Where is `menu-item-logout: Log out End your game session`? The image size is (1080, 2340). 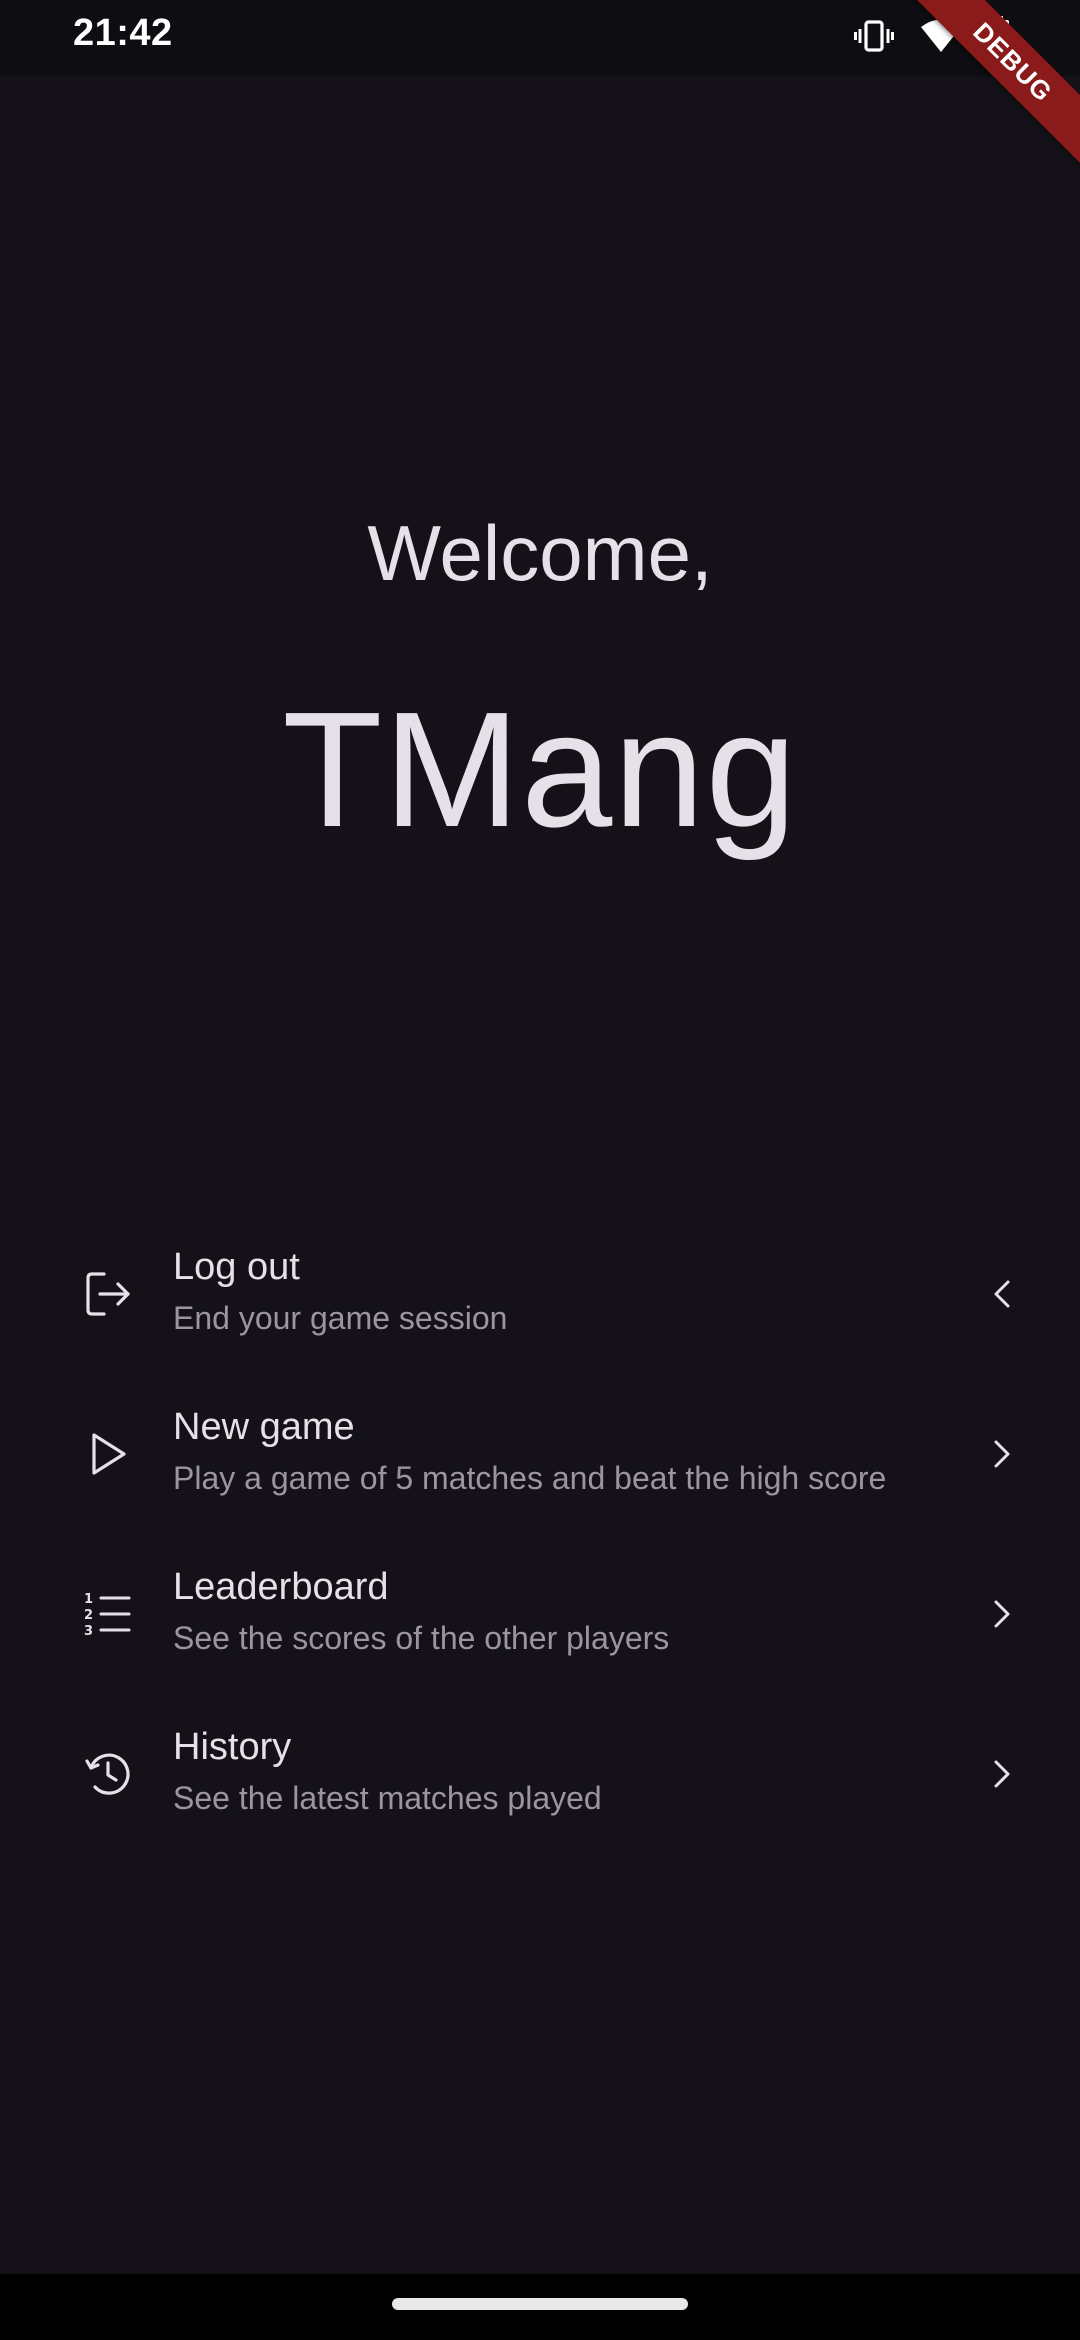
menu-item-logout: Log out End your game session is located at coordinates (540, 1294).